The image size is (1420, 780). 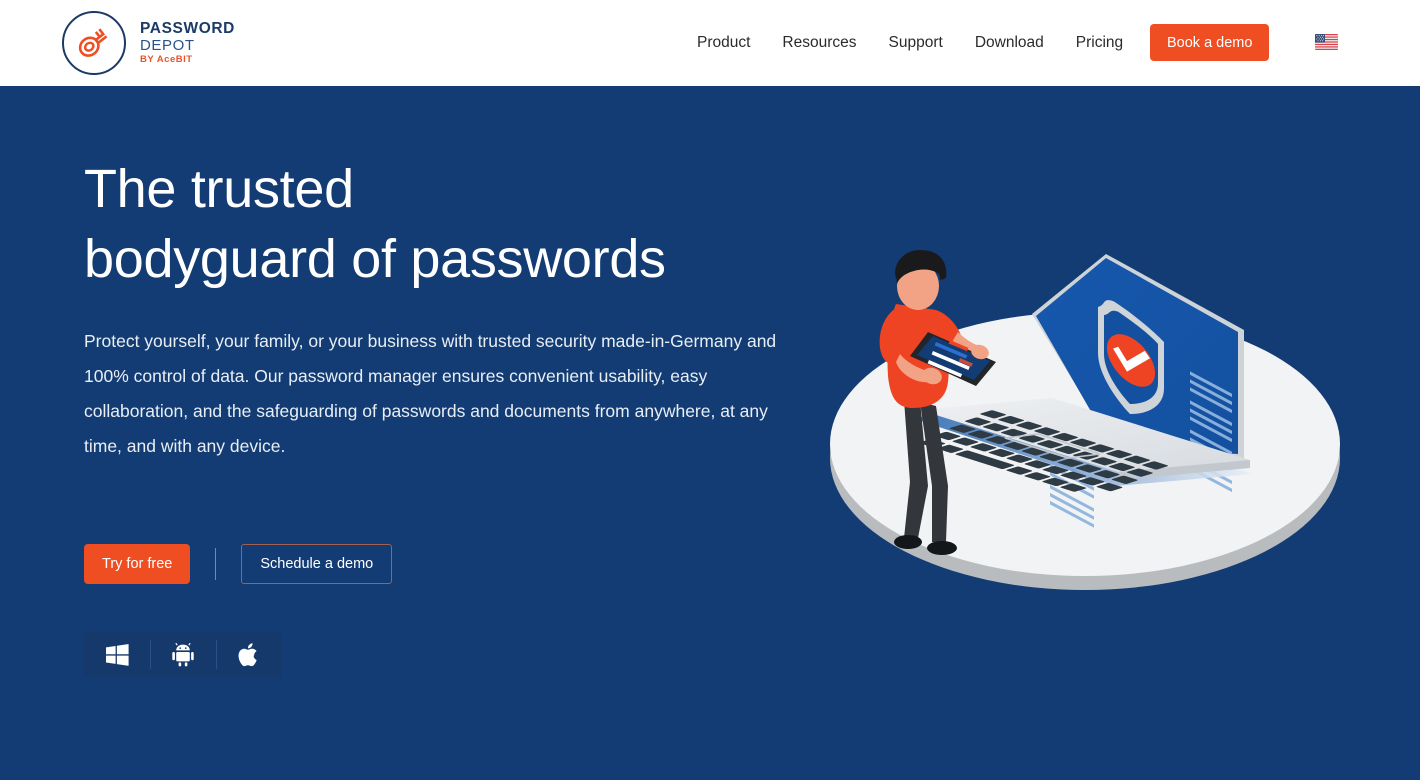 What do you see at coordinates (238, 564) in the screenshot?
I see `hero-cta-row: Try for free Schedule a demo` at bounding box center [238, 564].